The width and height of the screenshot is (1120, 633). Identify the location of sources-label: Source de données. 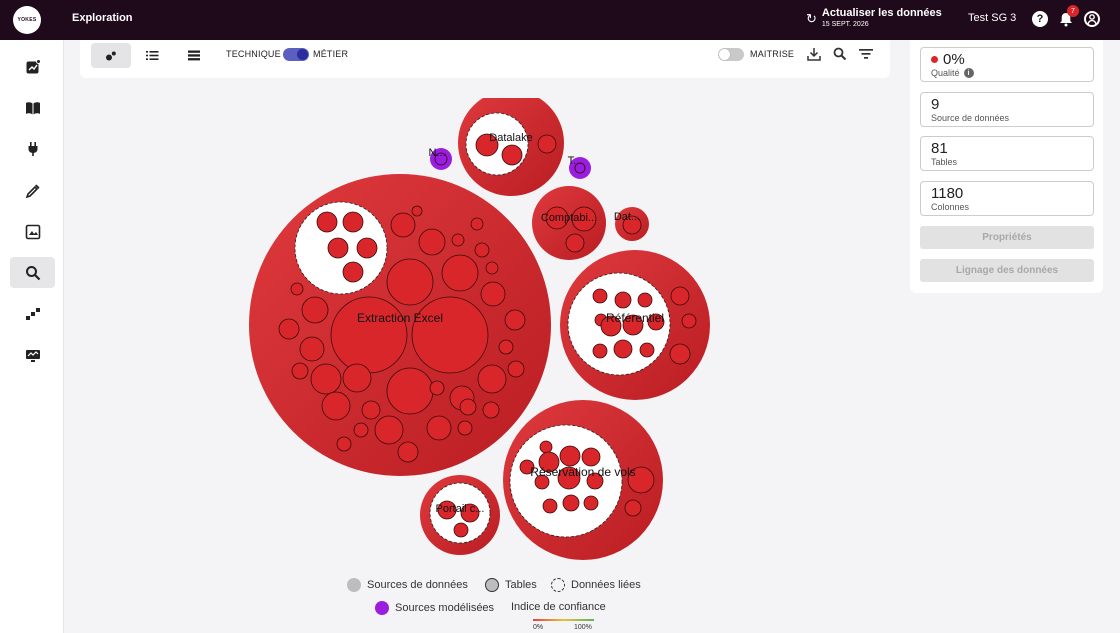
(970, 118).